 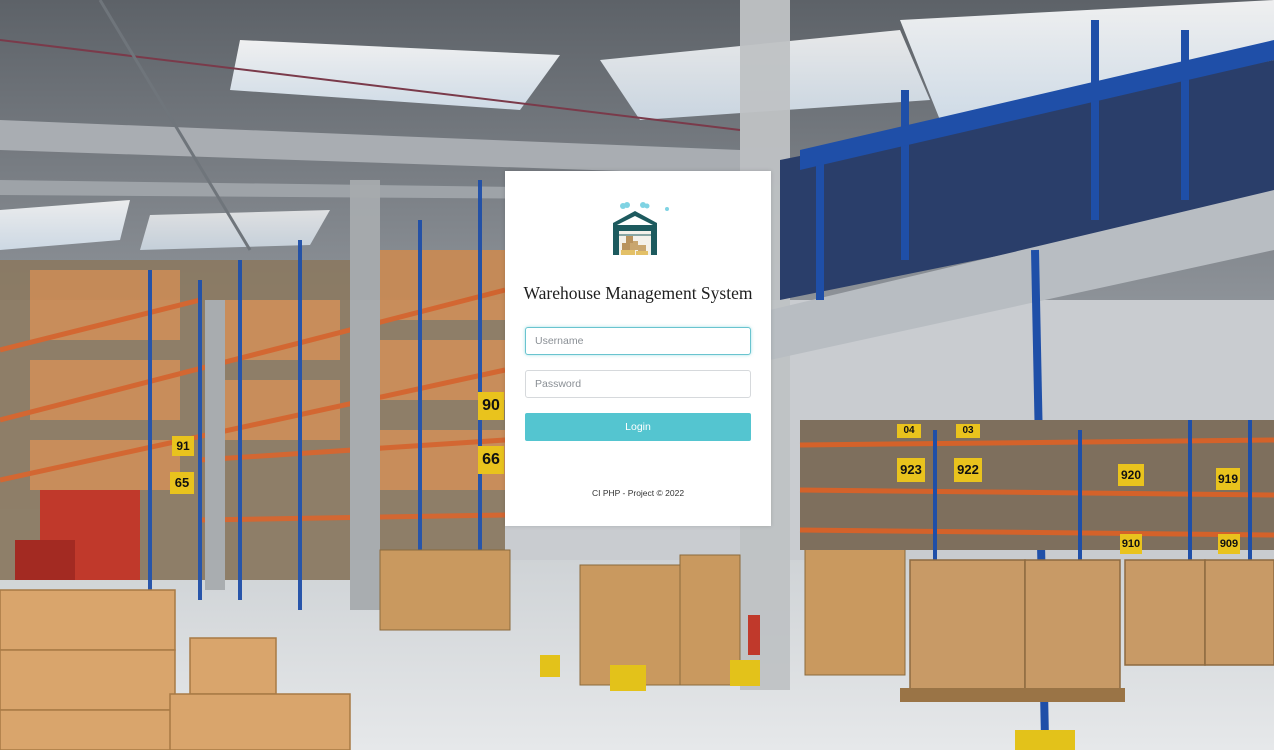 What do you see at coordinates (909, 431) in the screenshot?
I see `rack-sign: 04` at bounding box center [909, 431].